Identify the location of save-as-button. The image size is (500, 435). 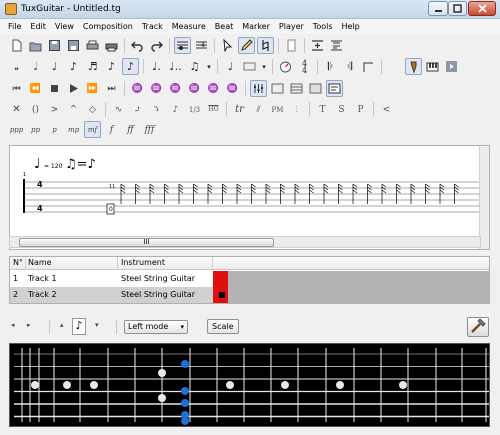
(73, 45).